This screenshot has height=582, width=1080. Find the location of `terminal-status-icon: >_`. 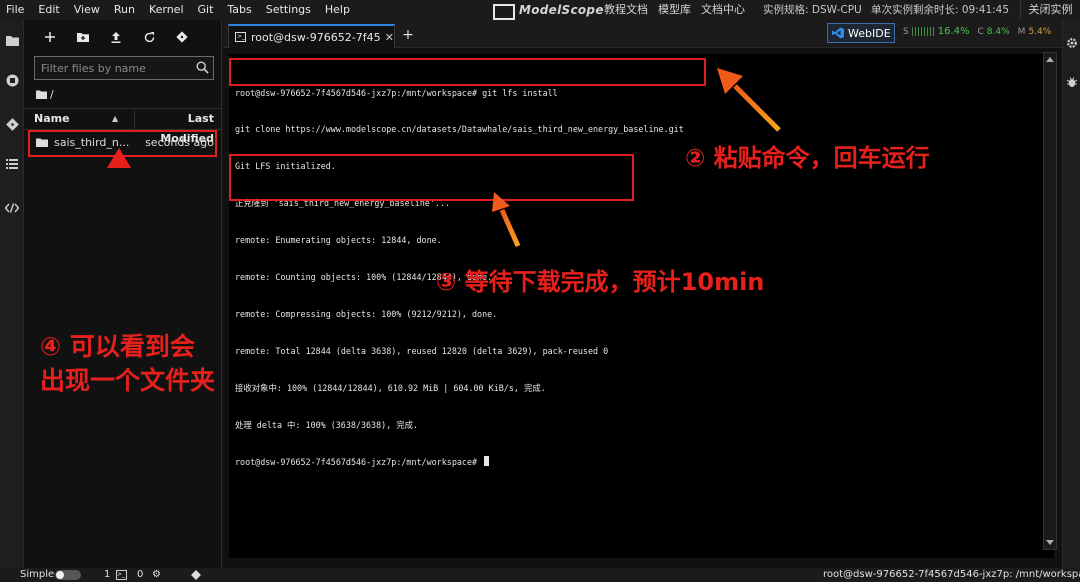

terminal-status-icon: >_ is located at coordinates (121, 575).